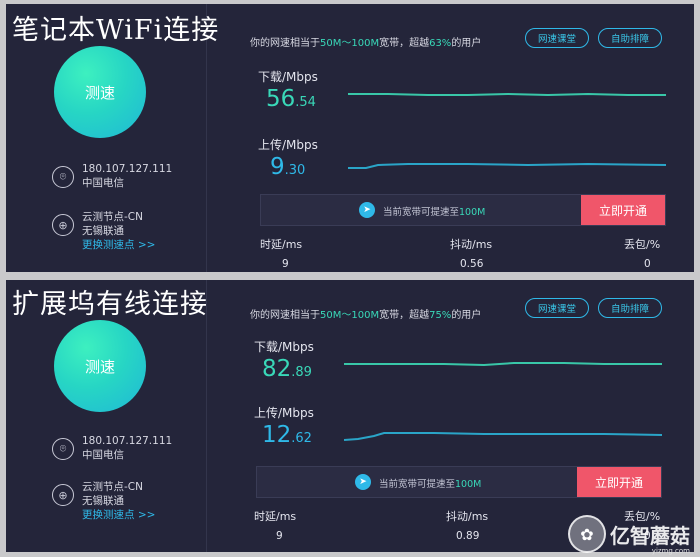  What do you see at coordinates (110, 304) in the screenshot?
I see `overlay-title: 扩展坞有线连接` at bounding box center [110, 304].